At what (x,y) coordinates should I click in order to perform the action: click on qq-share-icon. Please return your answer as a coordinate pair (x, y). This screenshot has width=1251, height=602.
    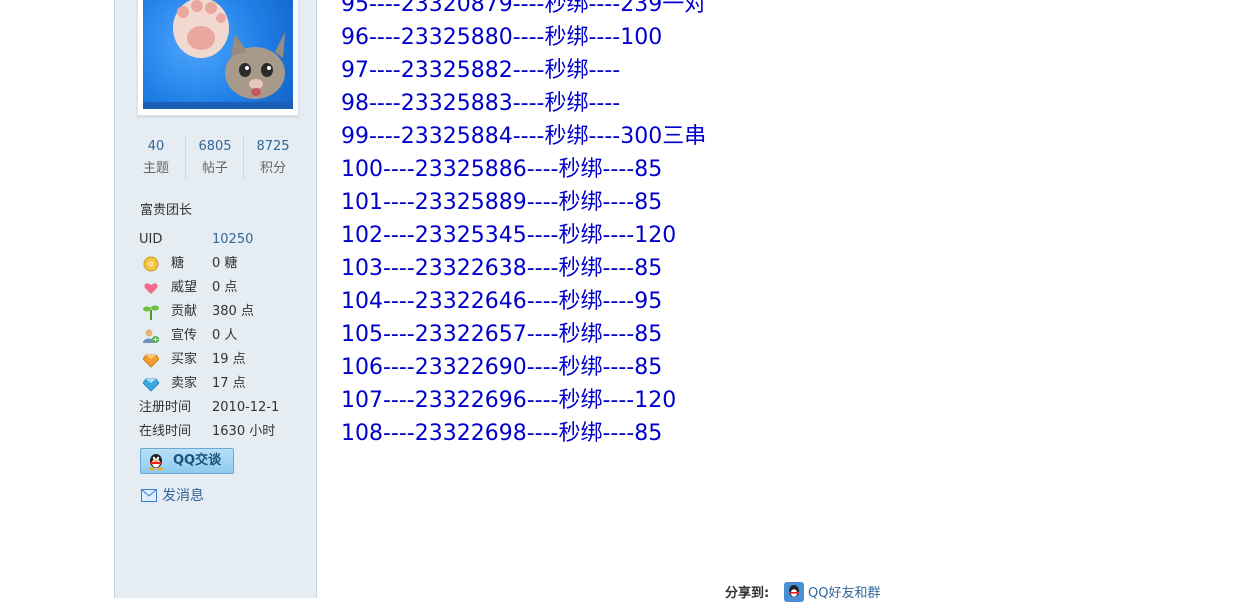
    Looking at the image, I should click on (794, 592).